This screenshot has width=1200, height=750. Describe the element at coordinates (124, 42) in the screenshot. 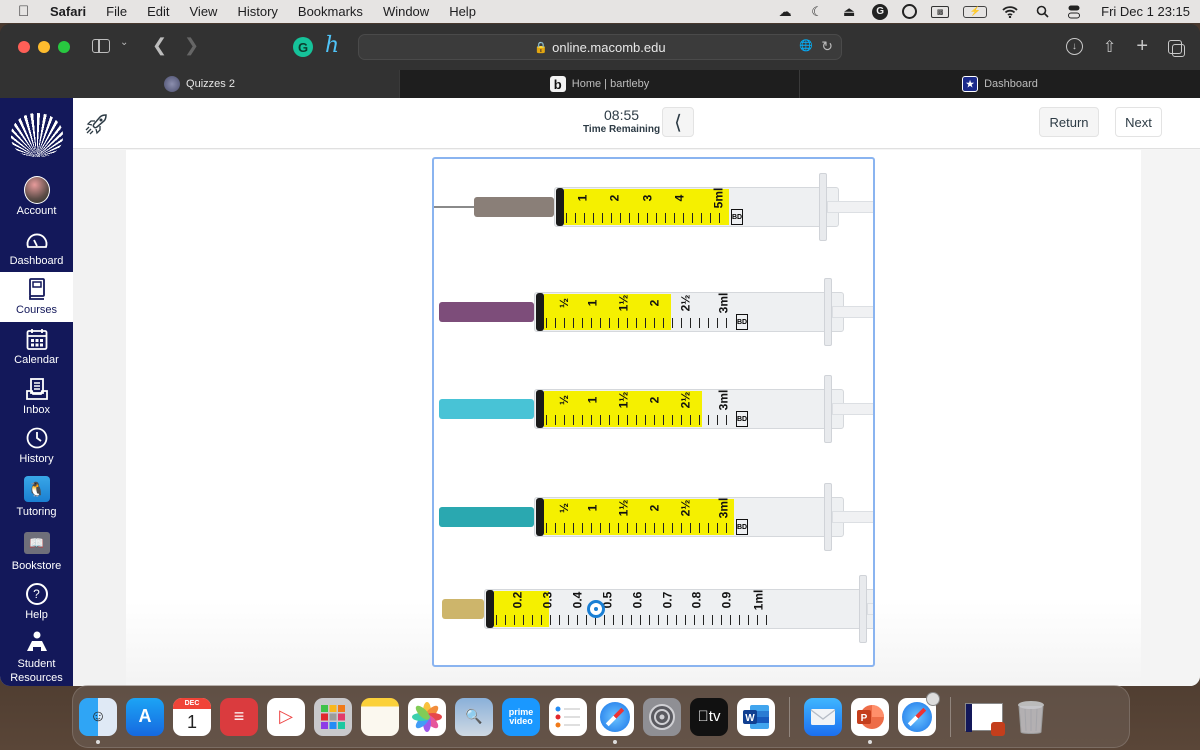

I see `chevron-down-icon: ⌄` at that location.